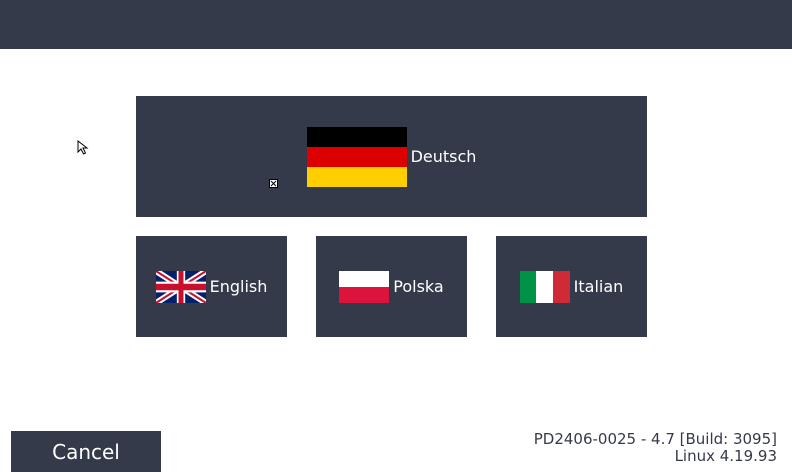 The height and width of the screenshot is (472, 792). What do you see at coordinates (725, 456) in the screenshot?
I see `version-kernel-text: Linux 4.19.93` at bounding box center [725, 456].